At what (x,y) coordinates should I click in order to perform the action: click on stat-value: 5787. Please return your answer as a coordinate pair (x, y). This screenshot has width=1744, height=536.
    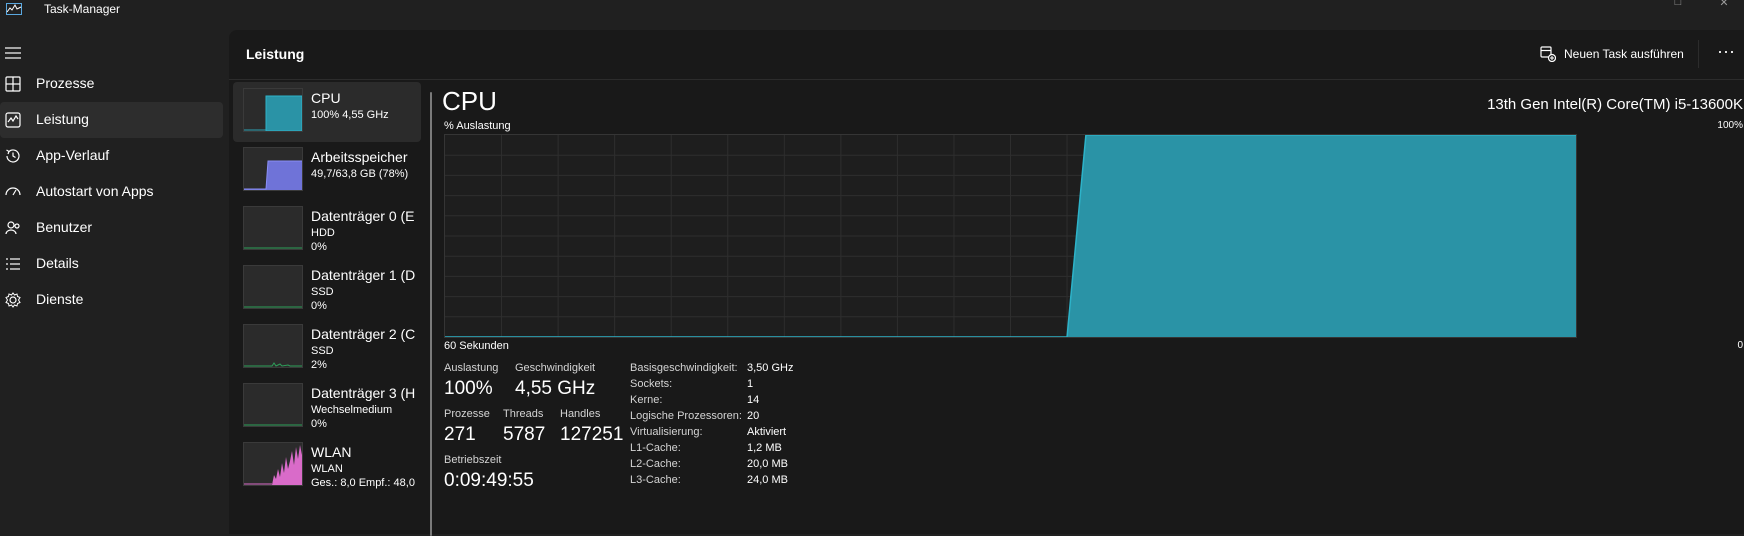
    Looking at the image, I should click on (524, 434).